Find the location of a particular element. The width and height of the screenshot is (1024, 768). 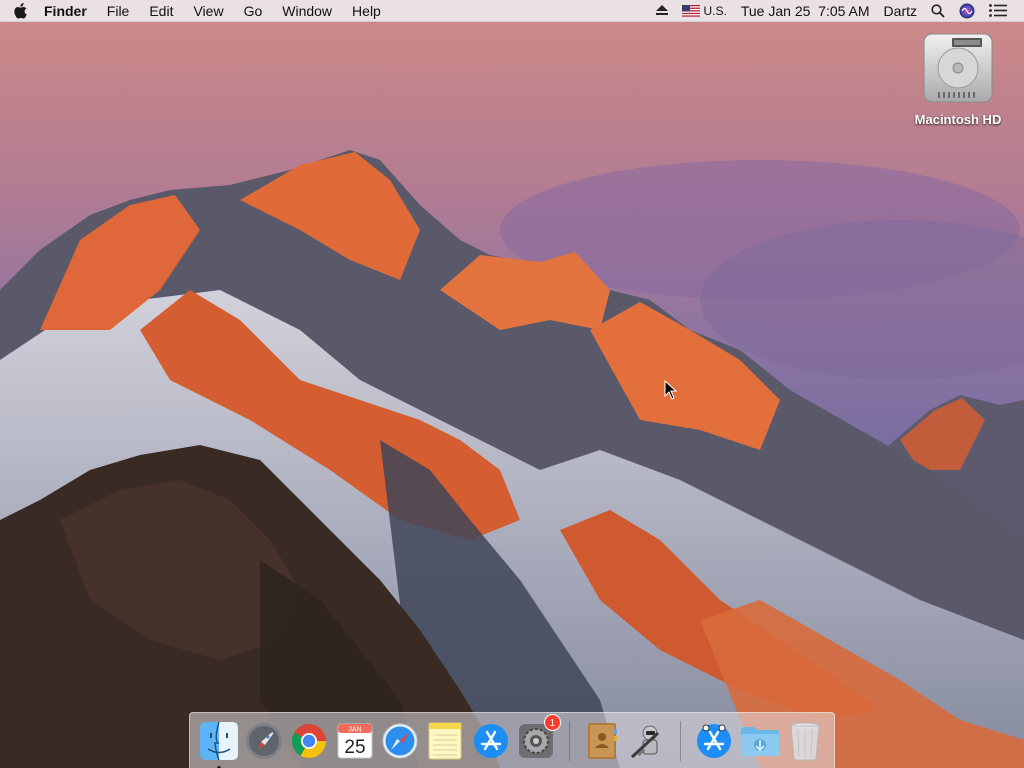

menu-view: View is located at coordinates (208, 11).